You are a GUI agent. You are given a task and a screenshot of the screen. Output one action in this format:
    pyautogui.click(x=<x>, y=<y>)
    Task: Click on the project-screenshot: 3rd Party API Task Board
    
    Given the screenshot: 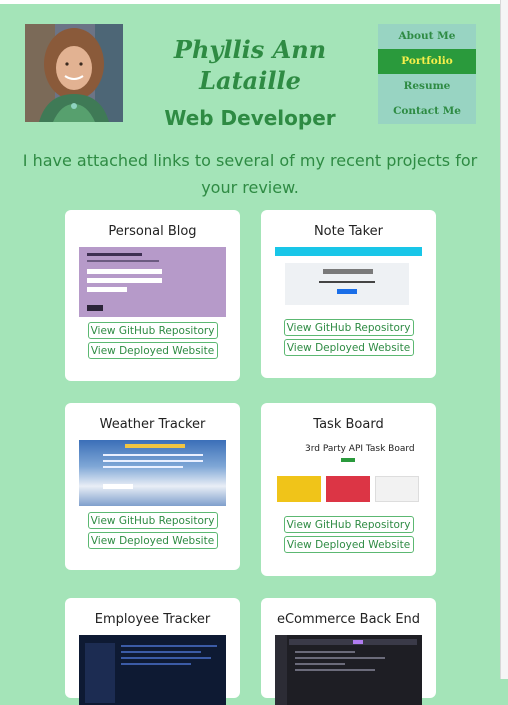 What is the action you would take?
    pyautogui.click(x=348, y=476)
    